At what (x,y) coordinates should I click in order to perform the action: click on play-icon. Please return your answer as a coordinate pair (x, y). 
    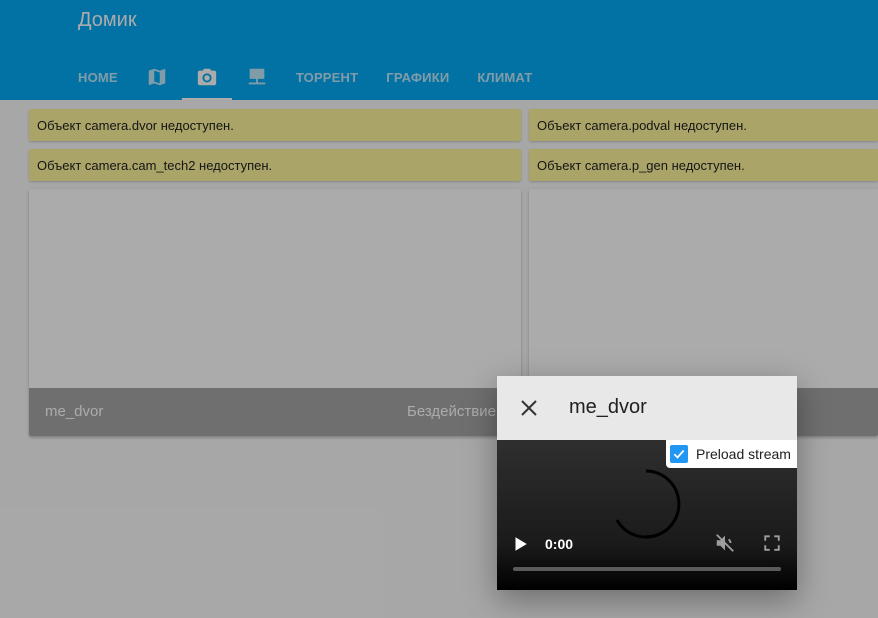
    Looking at the image, I should click on (520, 544).